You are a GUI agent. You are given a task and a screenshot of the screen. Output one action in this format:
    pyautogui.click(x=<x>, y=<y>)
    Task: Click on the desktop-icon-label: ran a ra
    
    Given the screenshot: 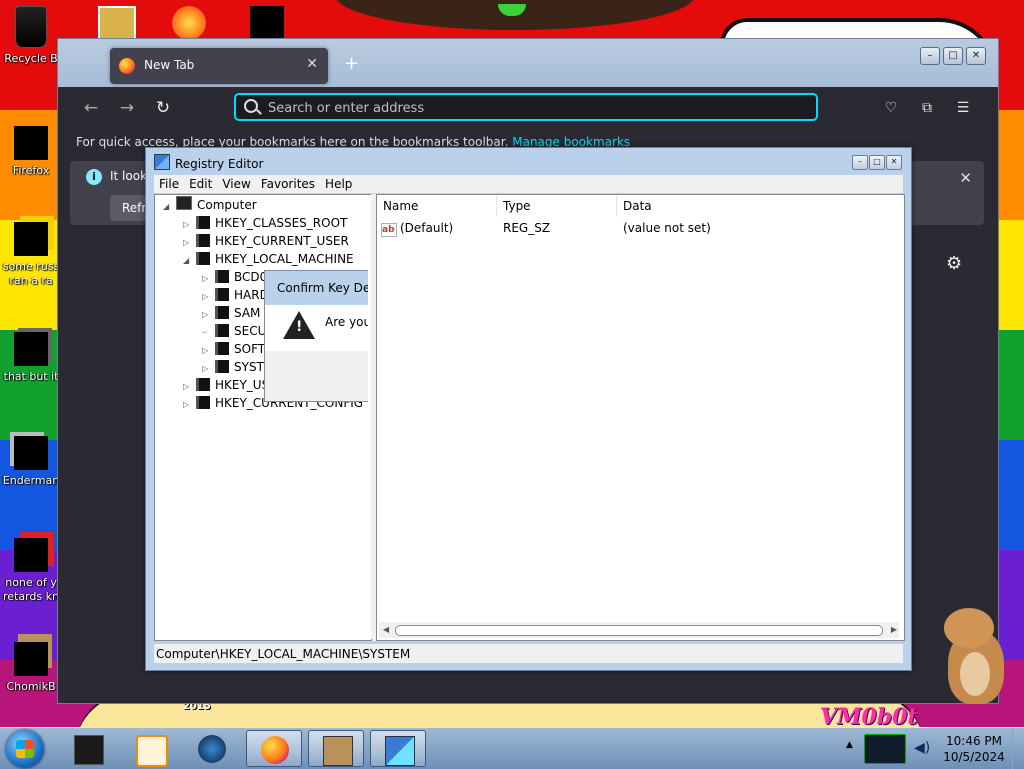 What is the action you would take?
    pyautogui.click(x=31, y=280)
    